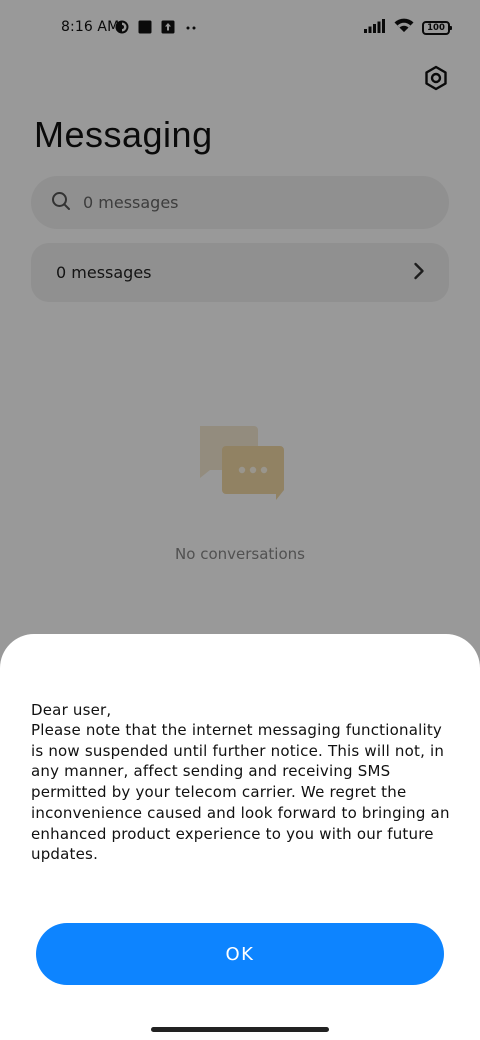 This screenshot has width=480, height=1040. What do you see at coordinates (240, 954) in the screenshot?
I see `ok-button: OK` at bounding box center [240, 954].